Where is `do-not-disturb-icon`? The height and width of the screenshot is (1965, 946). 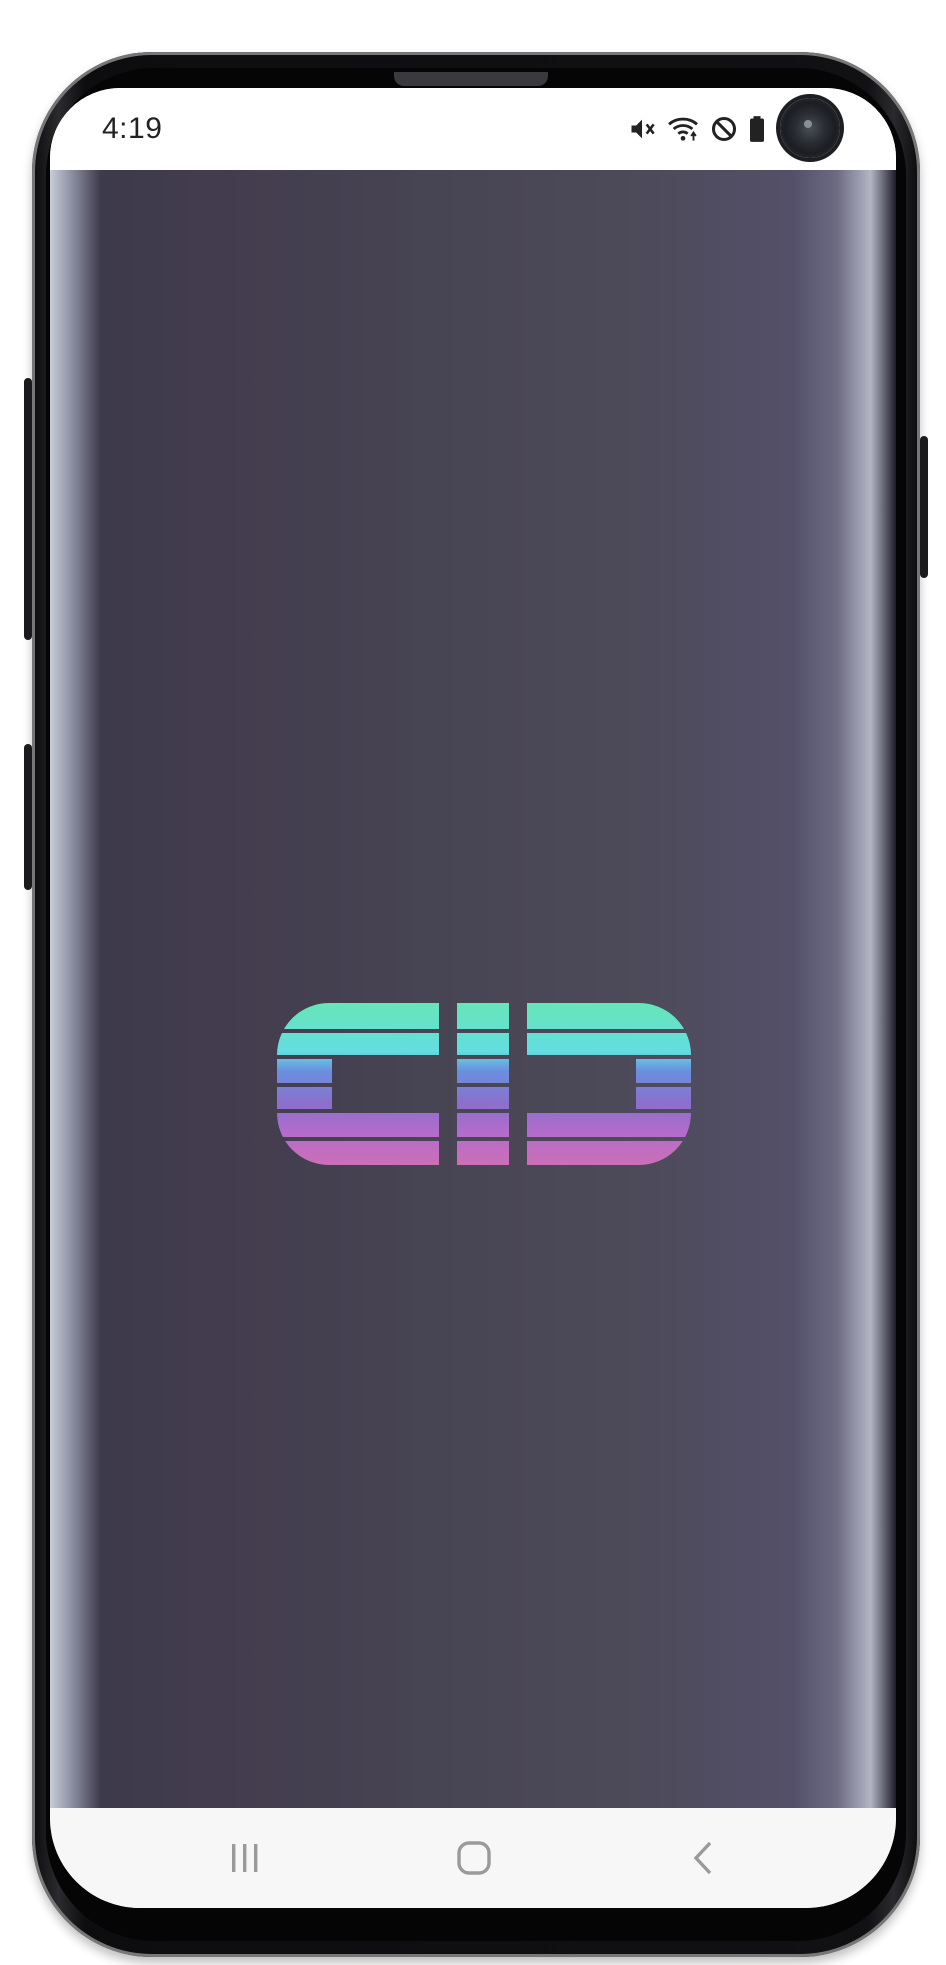
do-not-disturb-icon is located at coordinates (724, 129).